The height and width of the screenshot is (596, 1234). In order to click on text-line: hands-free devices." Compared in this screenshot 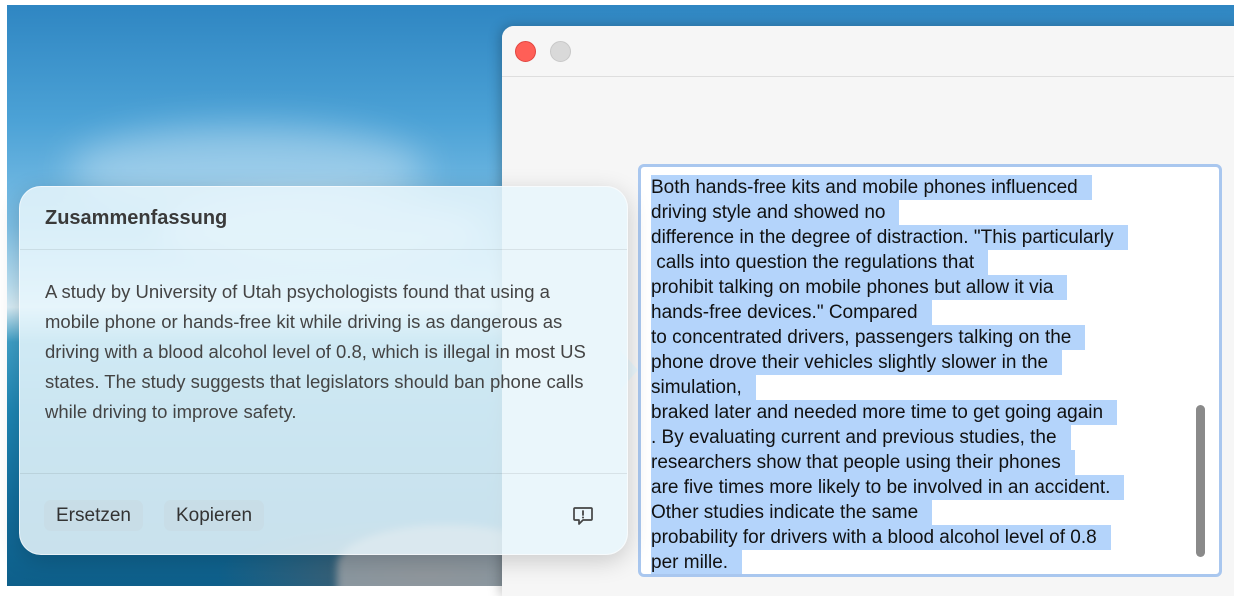, I will do `click(791, 312)`.